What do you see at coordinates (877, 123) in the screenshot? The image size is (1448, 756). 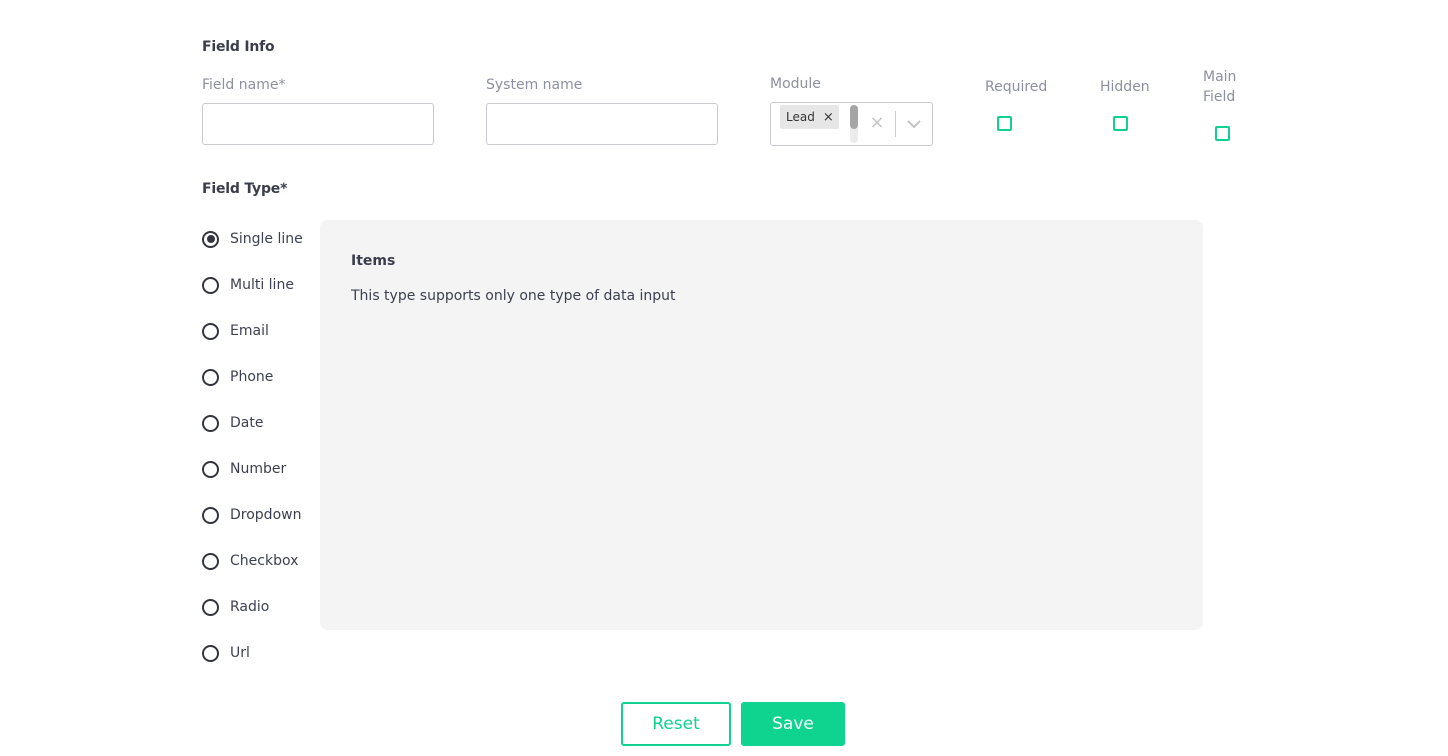 I see `clear-icon: ×` at bounding box center [877, 123].